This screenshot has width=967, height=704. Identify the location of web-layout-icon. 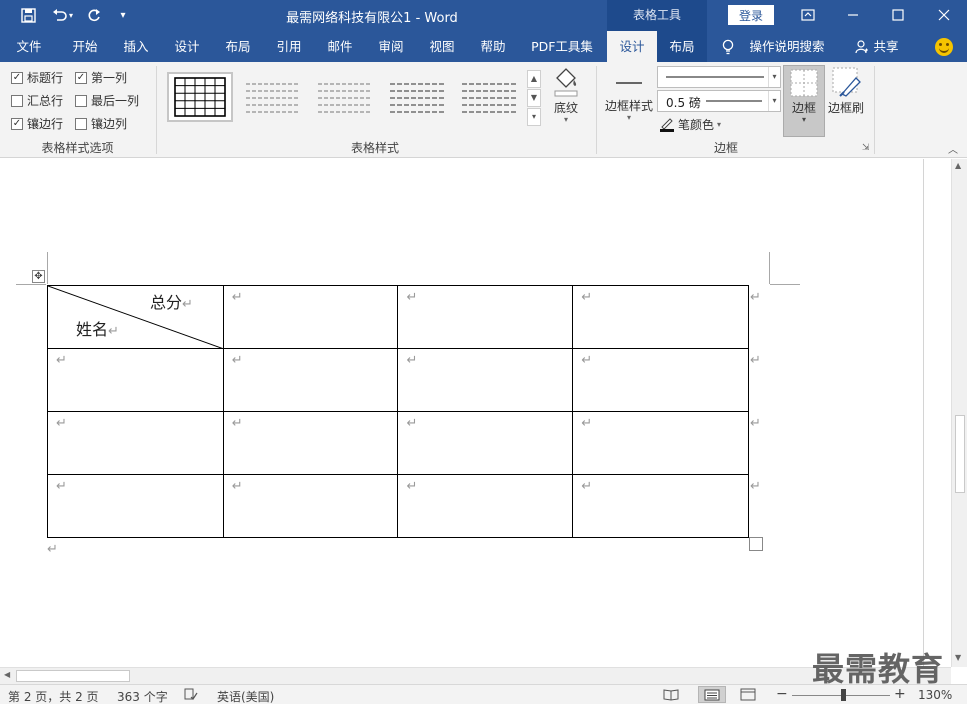
(748, 696).